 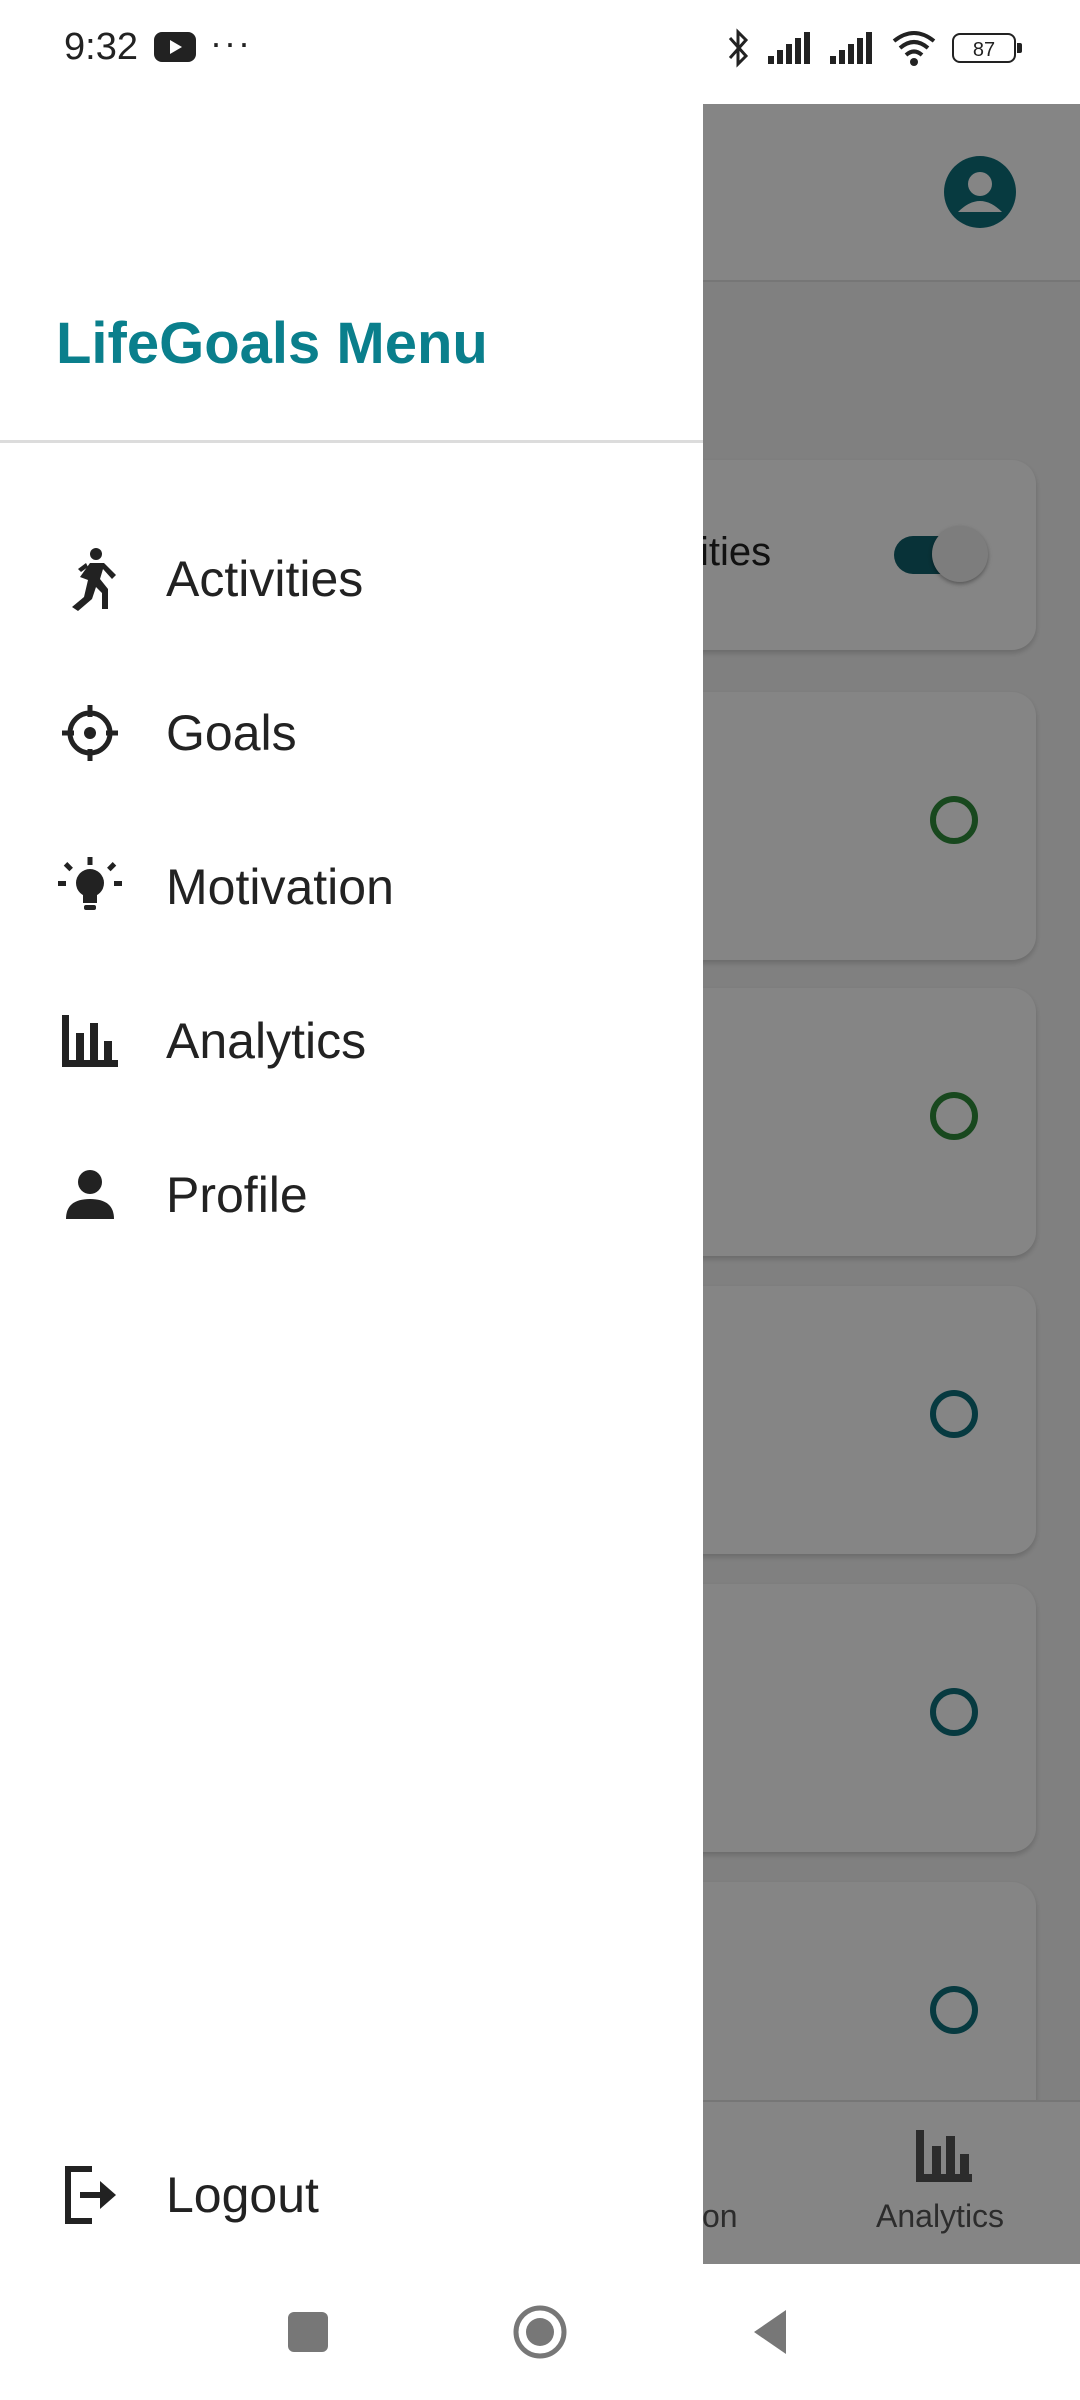 What do you see at coordinates (351, 733) in the screenshot?
I see `menu-item-goals: Goals` at bounding box center [351, 733].